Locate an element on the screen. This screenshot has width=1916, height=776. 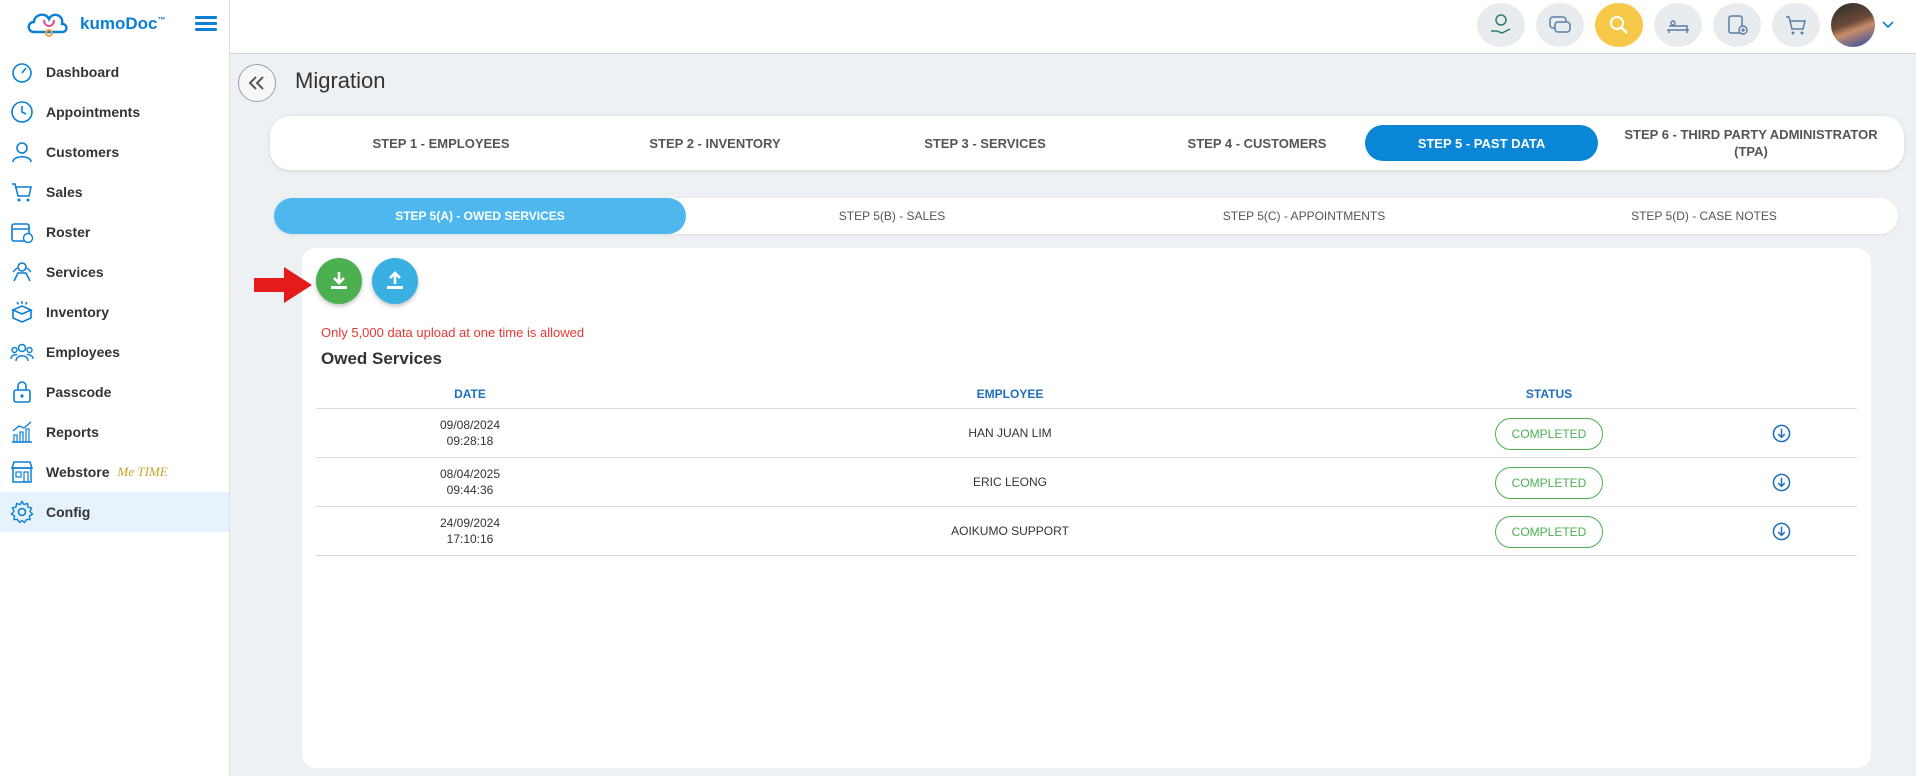
time-value: 17:10:16 is located at coordinates (470, 539).